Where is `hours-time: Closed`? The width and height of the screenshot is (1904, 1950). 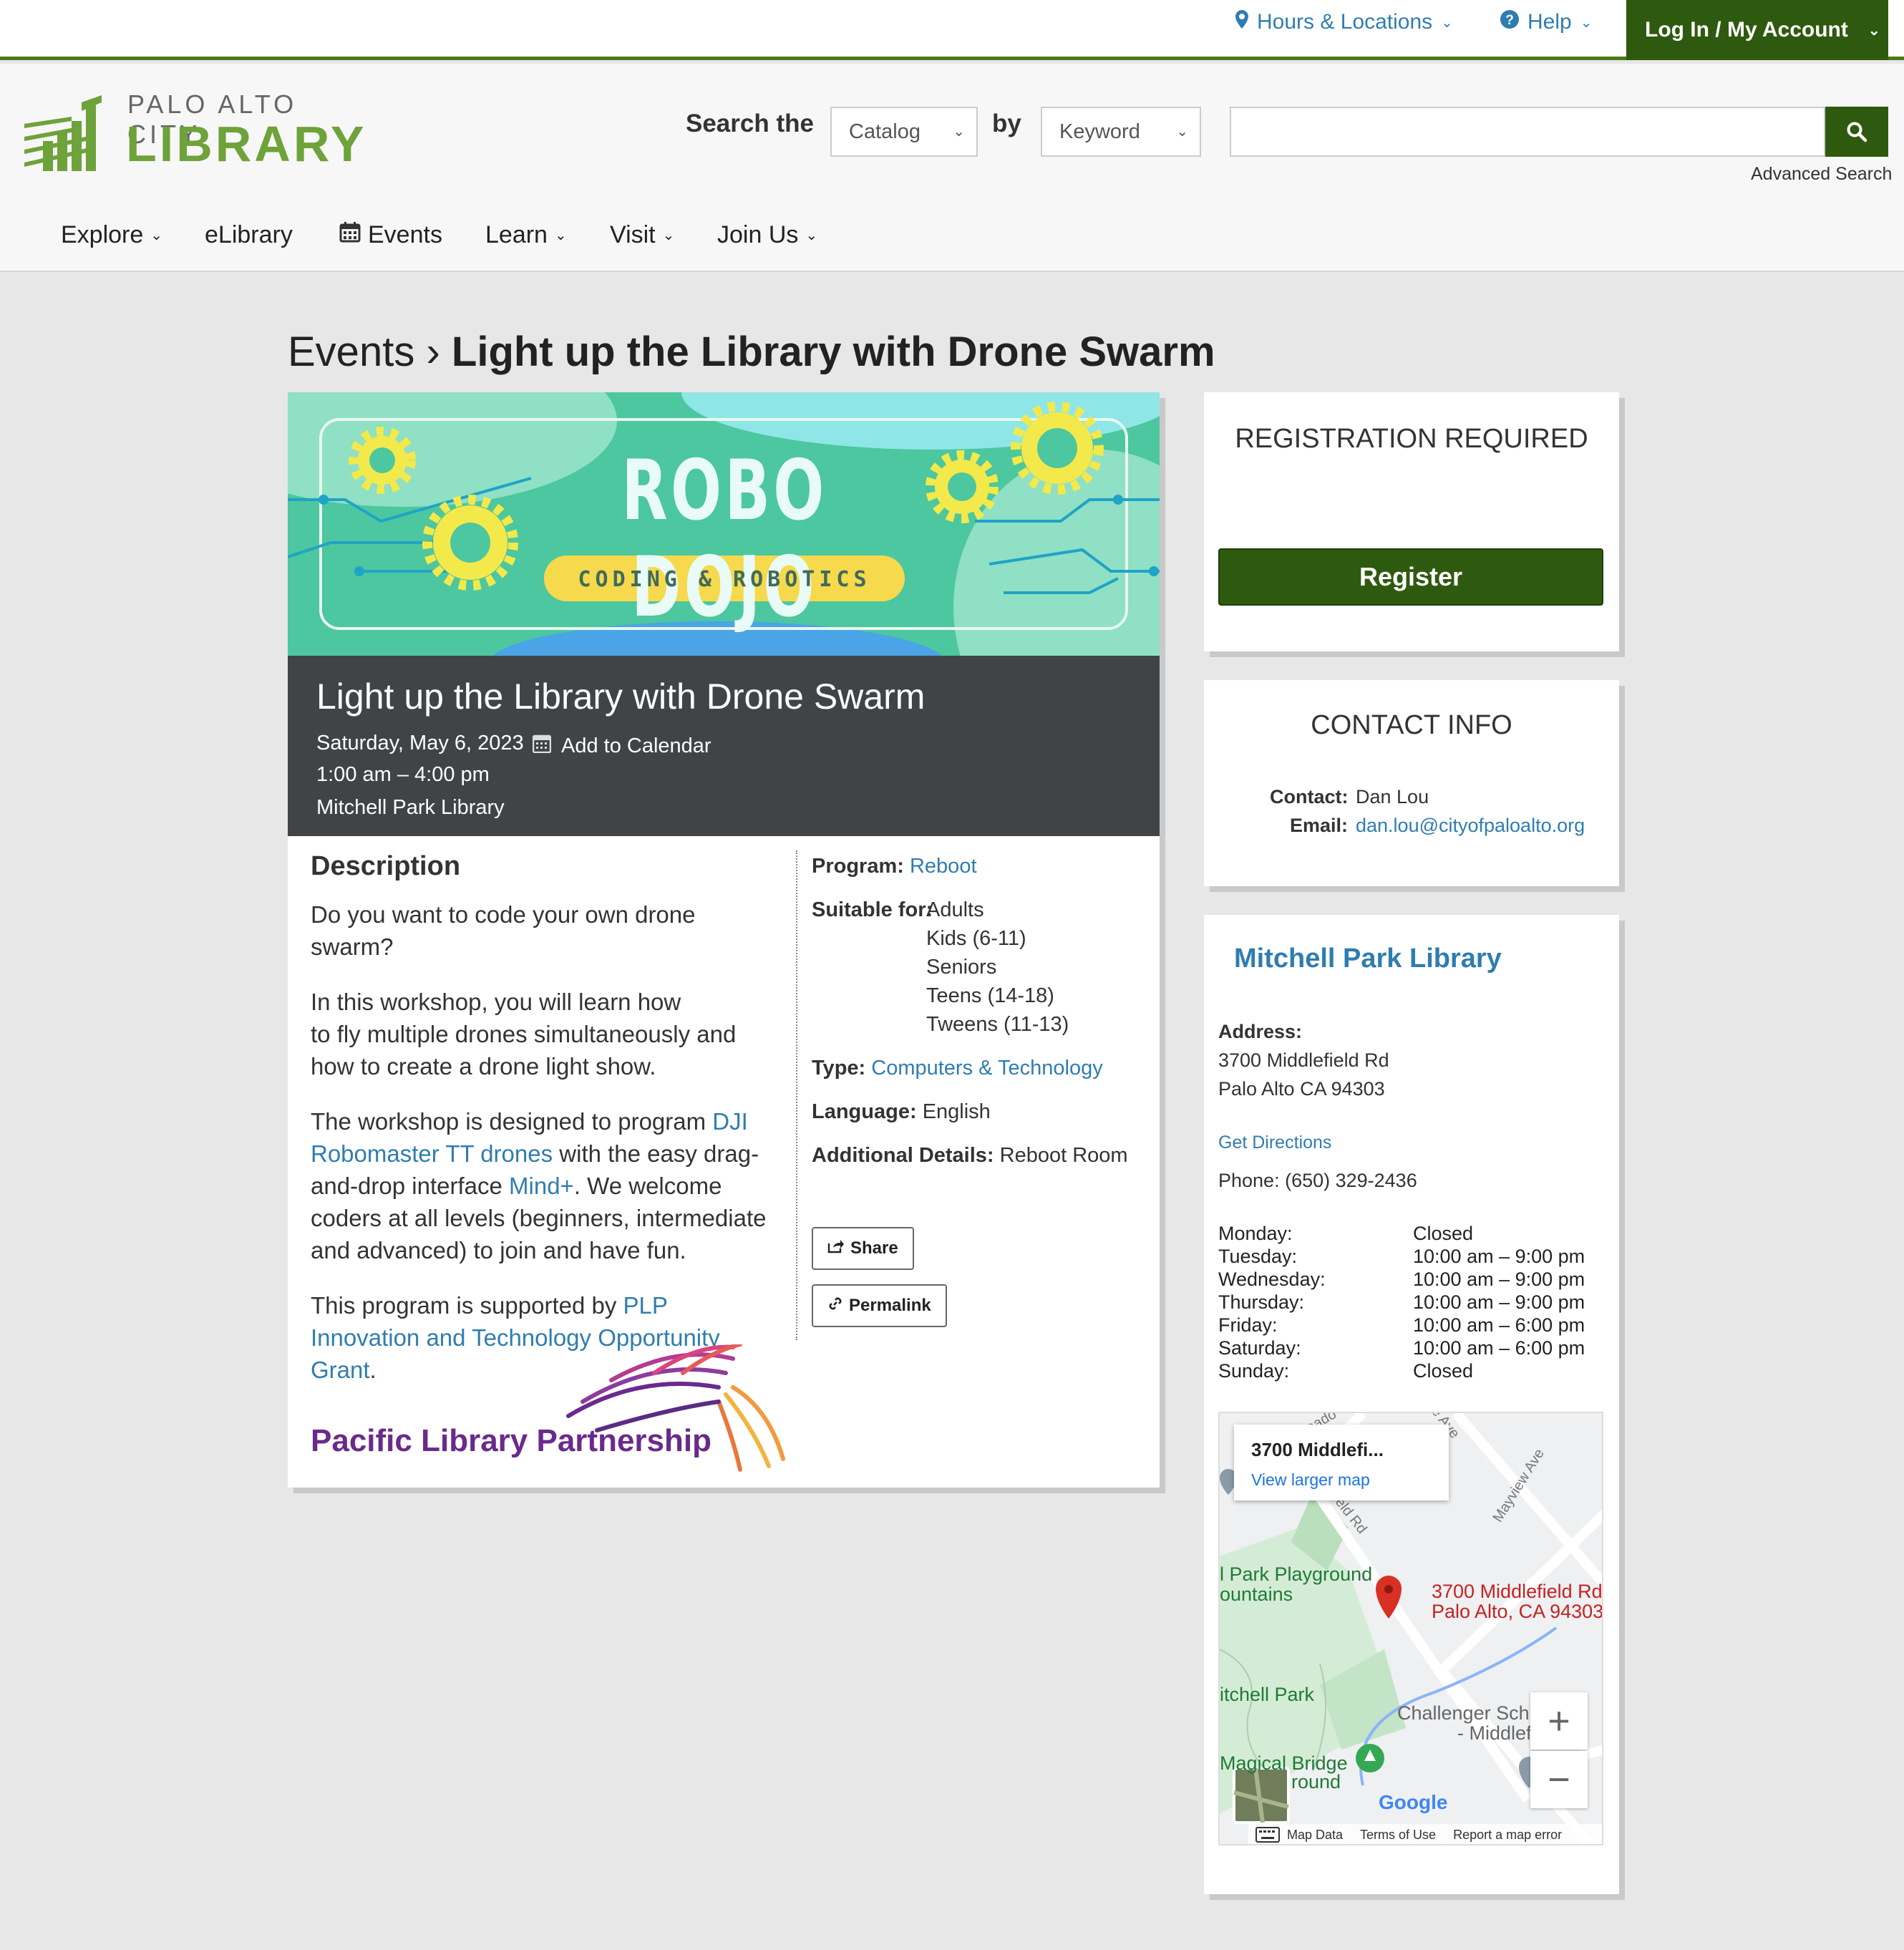
hours-time: Closed is located at coordinates (1443, 1233).